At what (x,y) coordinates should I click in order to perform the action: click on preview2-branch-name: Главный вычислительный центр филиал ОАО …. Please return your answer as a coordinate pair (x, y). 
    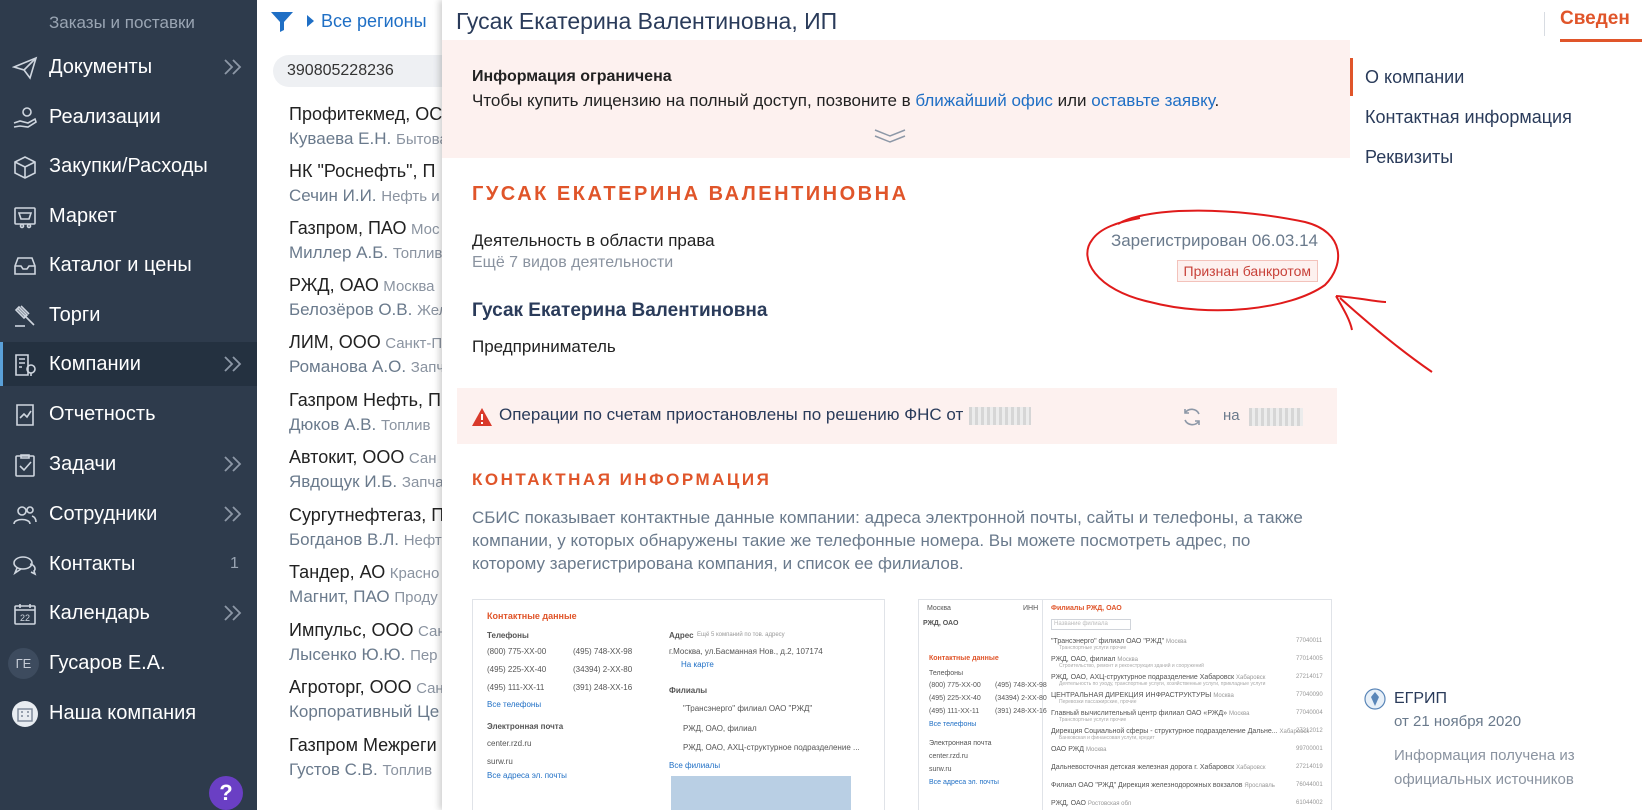
    Looking at the image, I should click on (1139, 713).